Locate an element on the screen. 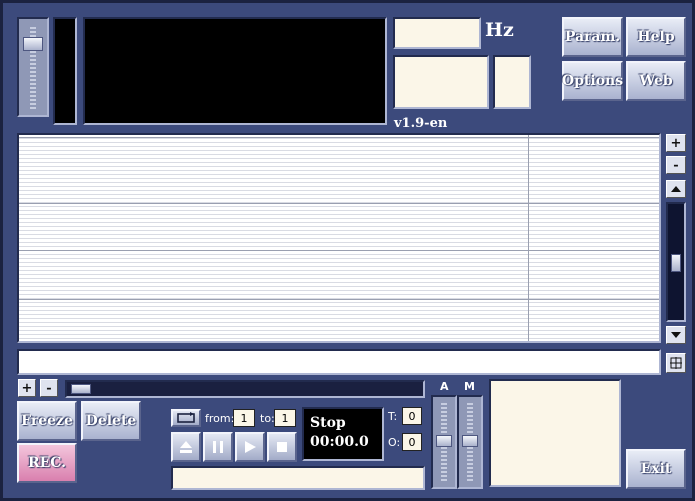 The width and height of the screenshot is (695, 501). note-field is located at coordinates (441, 82).